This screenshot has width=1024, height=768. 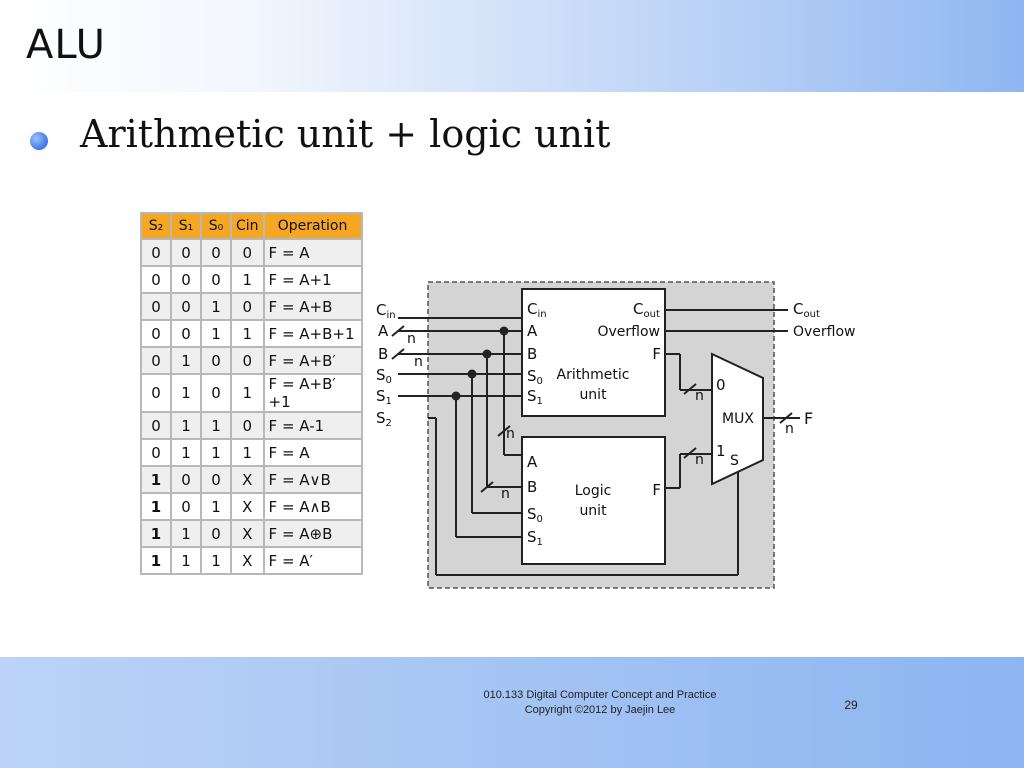 I want to click on table-header-row: S₂ S₁ S₀ Cin Operation, so click(x=251, y=226).